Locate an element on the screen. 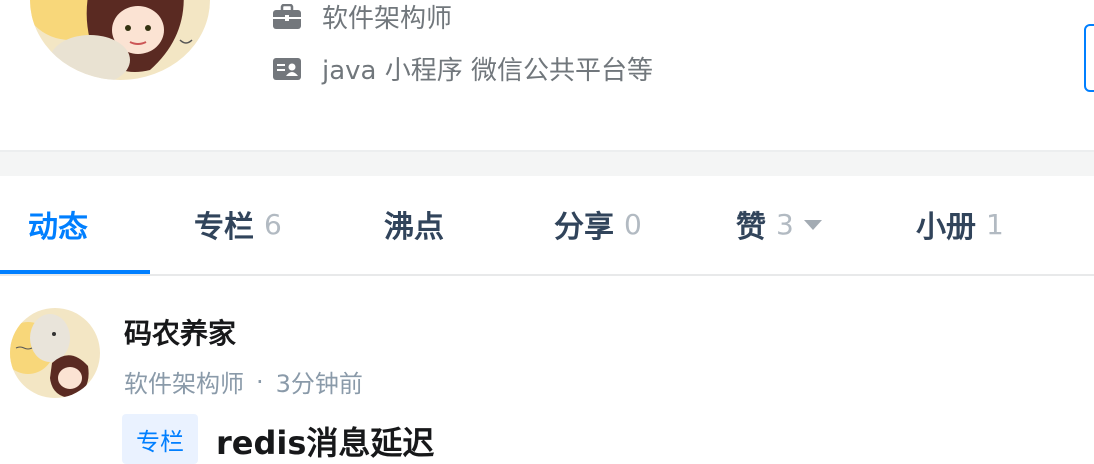 This screenshot has height=464, width=1094. tab-count: 1 is located at coordinates (995, 224).